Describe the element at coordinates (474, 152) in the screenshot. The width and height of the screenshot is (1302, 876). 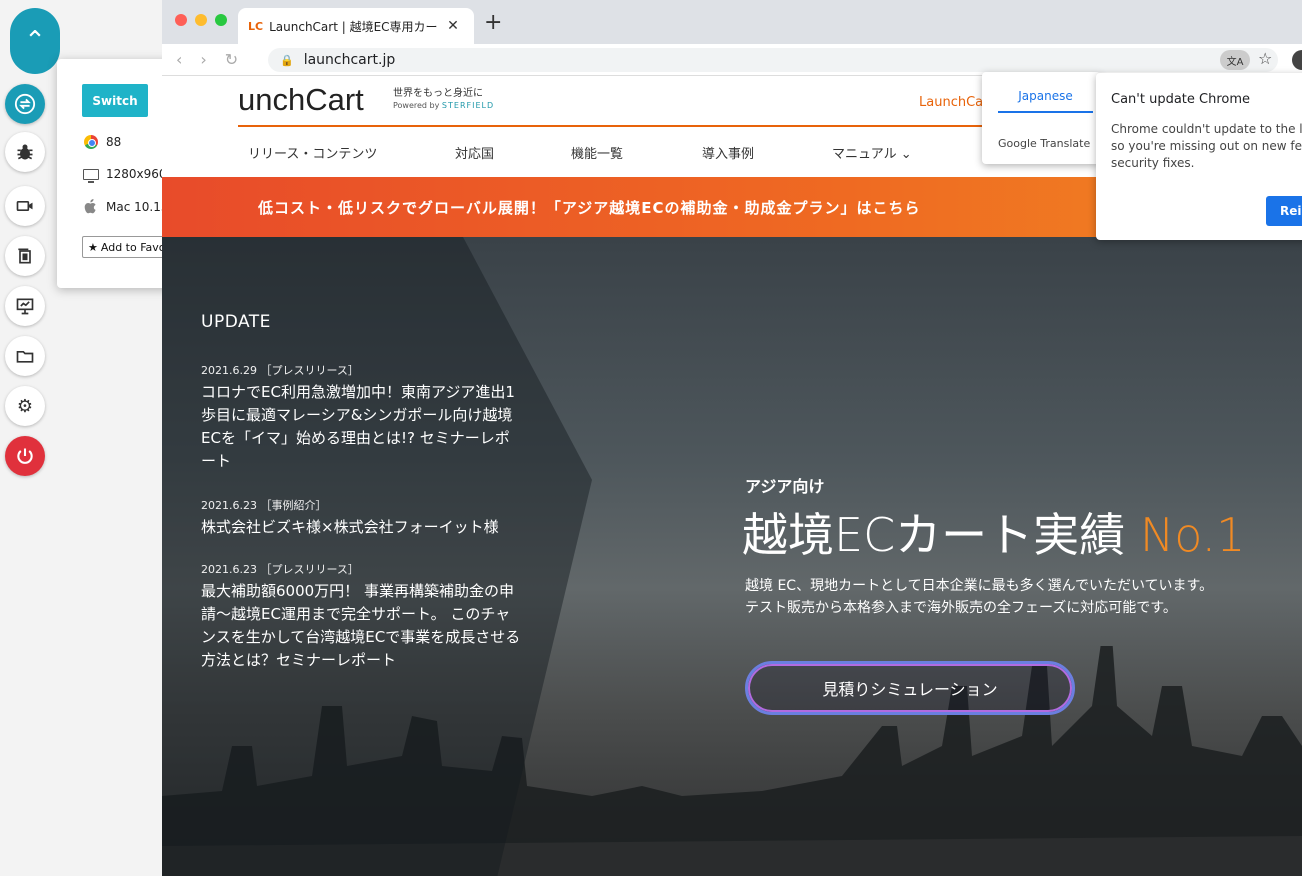
I see `nav-item-countries: 対応国` at that location.